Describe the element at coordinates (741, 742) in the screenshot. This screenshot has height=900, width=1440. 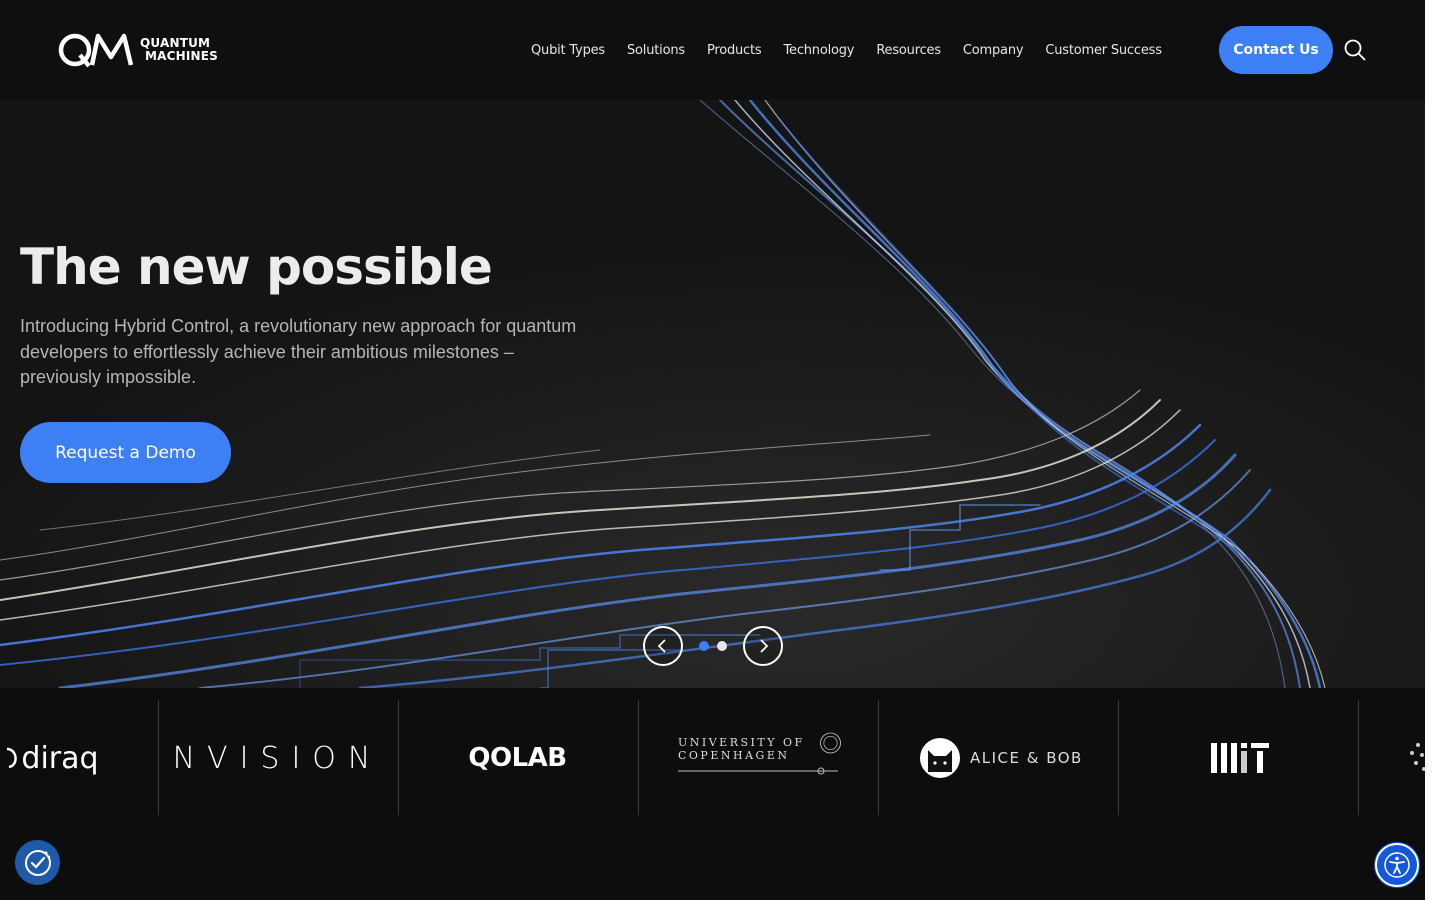
I see `copenhagen-line1: UNIVERSITY OF` at that location.